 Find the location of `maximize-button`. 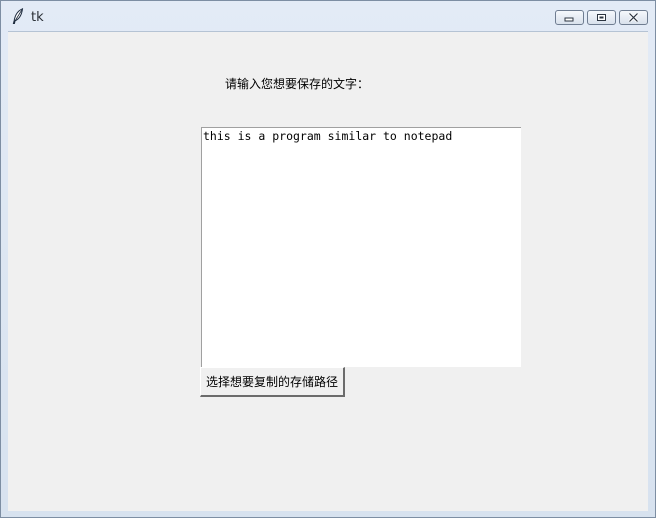

maximize-button is located at coordinates (601, 17).